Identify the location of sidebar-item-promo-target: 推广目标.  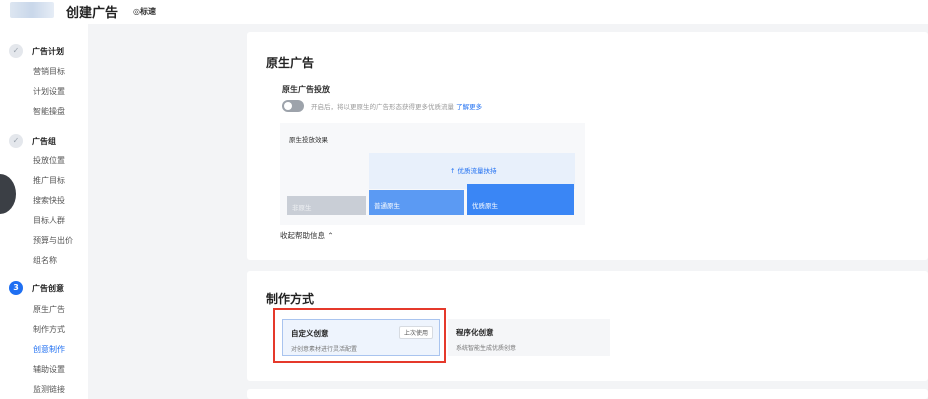
(49, 180).